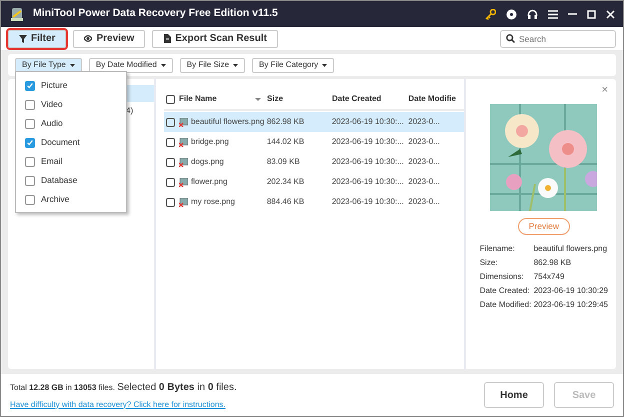  I want to click on table-cell: 884.46 KB, so click(285, 201).